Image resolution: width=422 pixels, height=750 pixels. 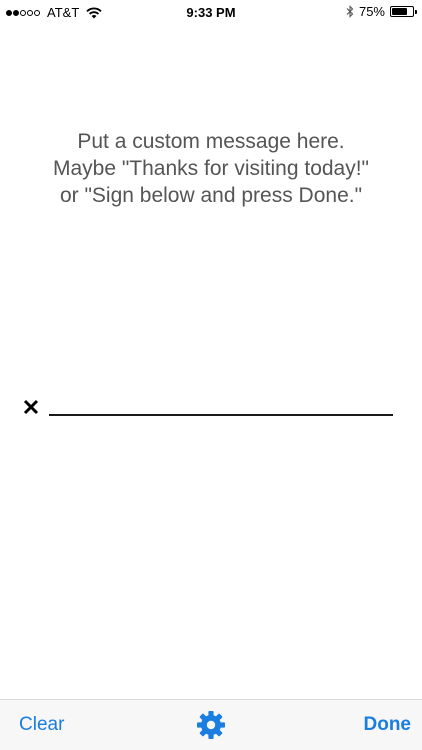 What do you see at coordinates (211, 141) in the screenshot?
I see `message-line: Put a custom message here.` at bounding box center [211, 141].